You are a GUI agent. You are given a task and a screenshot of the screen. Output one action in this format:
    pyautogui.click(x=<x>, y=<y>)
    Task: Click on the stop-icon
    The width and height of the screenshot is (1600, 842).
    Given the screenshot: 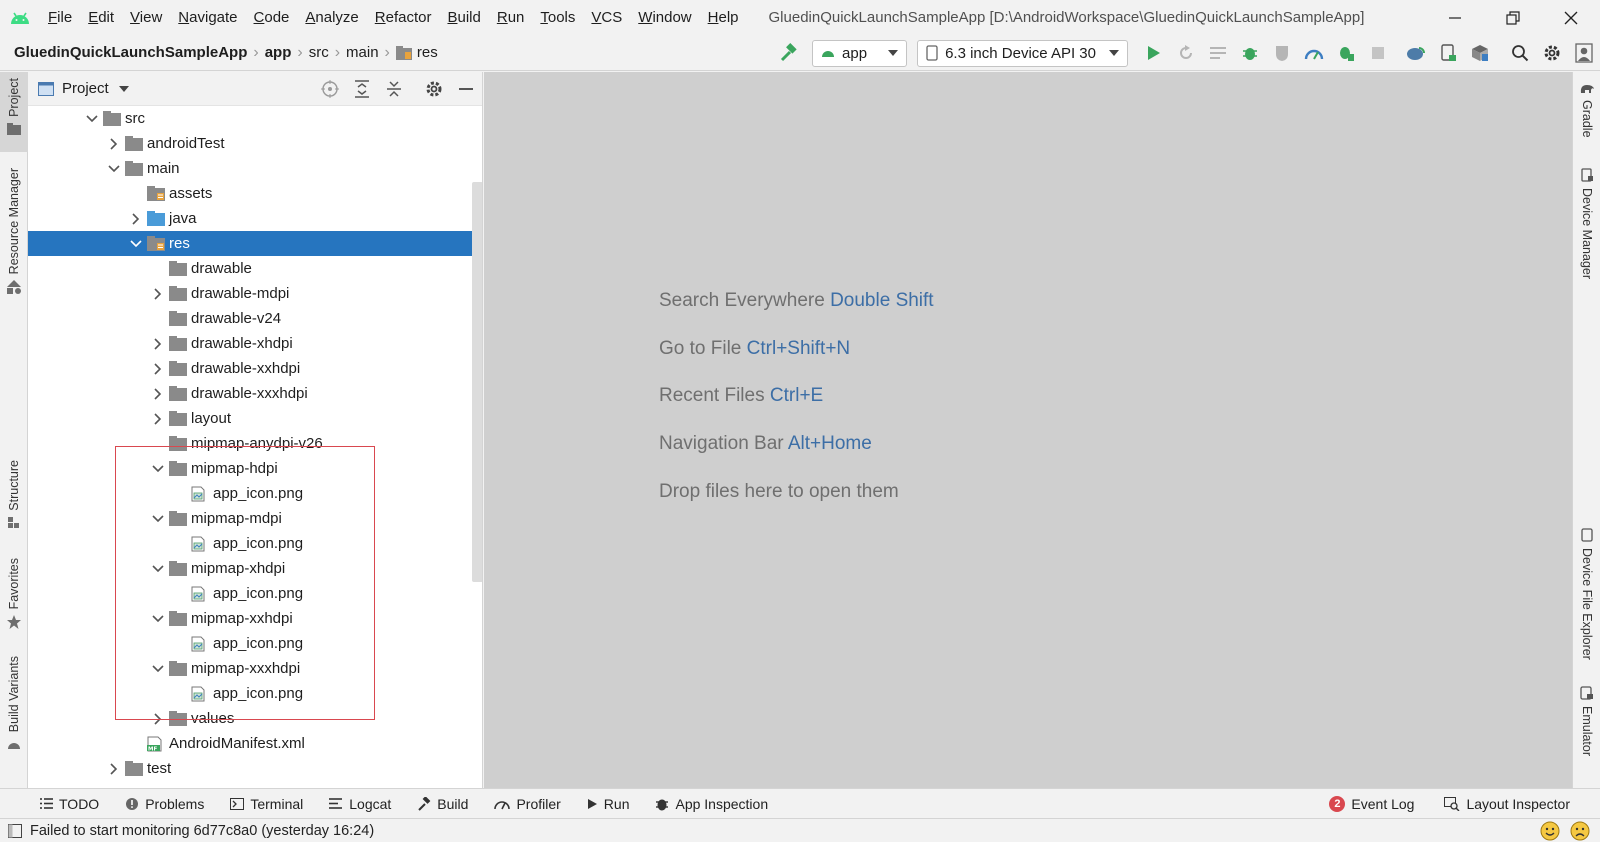 What is the action you would take?
    pyautogui.click(x=1378, y=53)
    